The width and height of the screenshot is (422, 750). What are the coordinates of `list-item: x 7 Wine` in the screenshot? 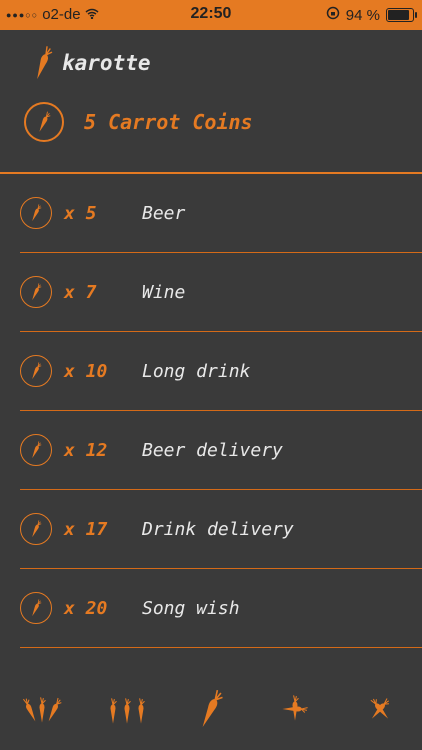 It's located at (221, 292).